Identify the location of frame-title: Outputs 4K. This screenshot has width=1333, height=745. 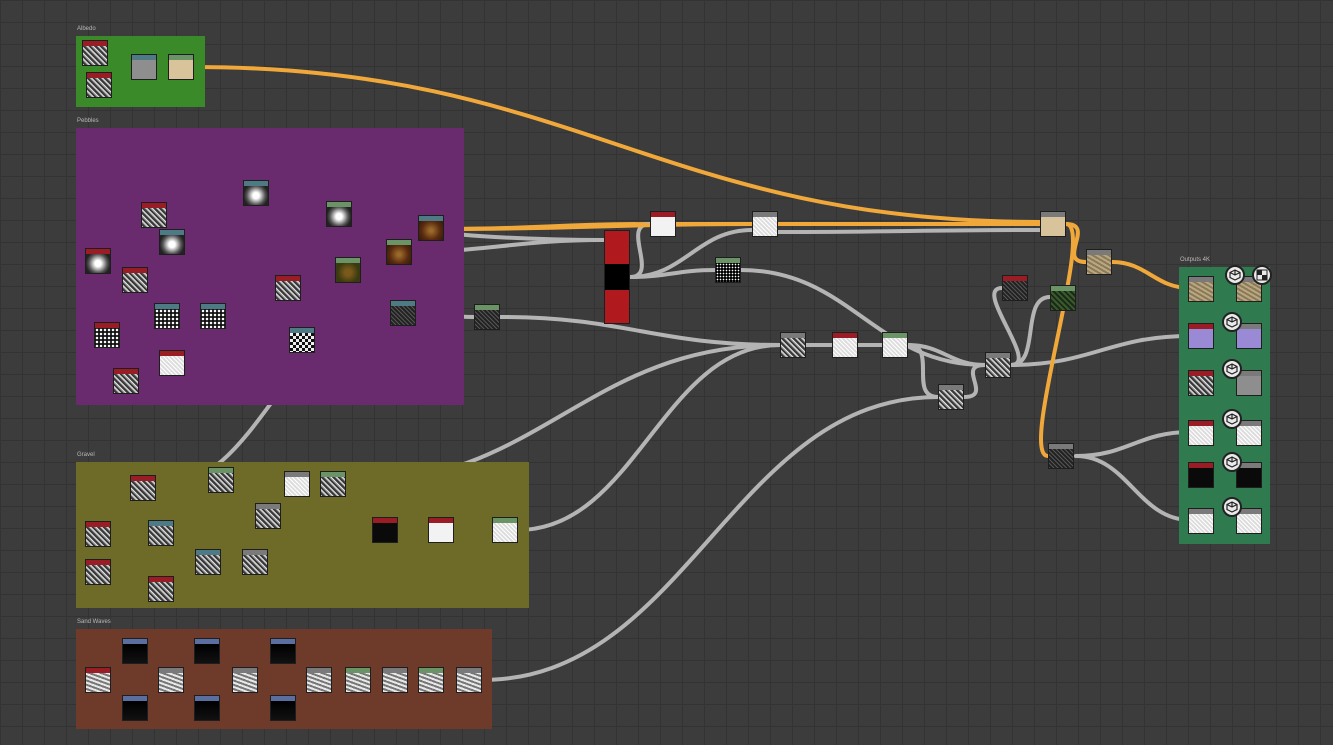
(1195, 260).